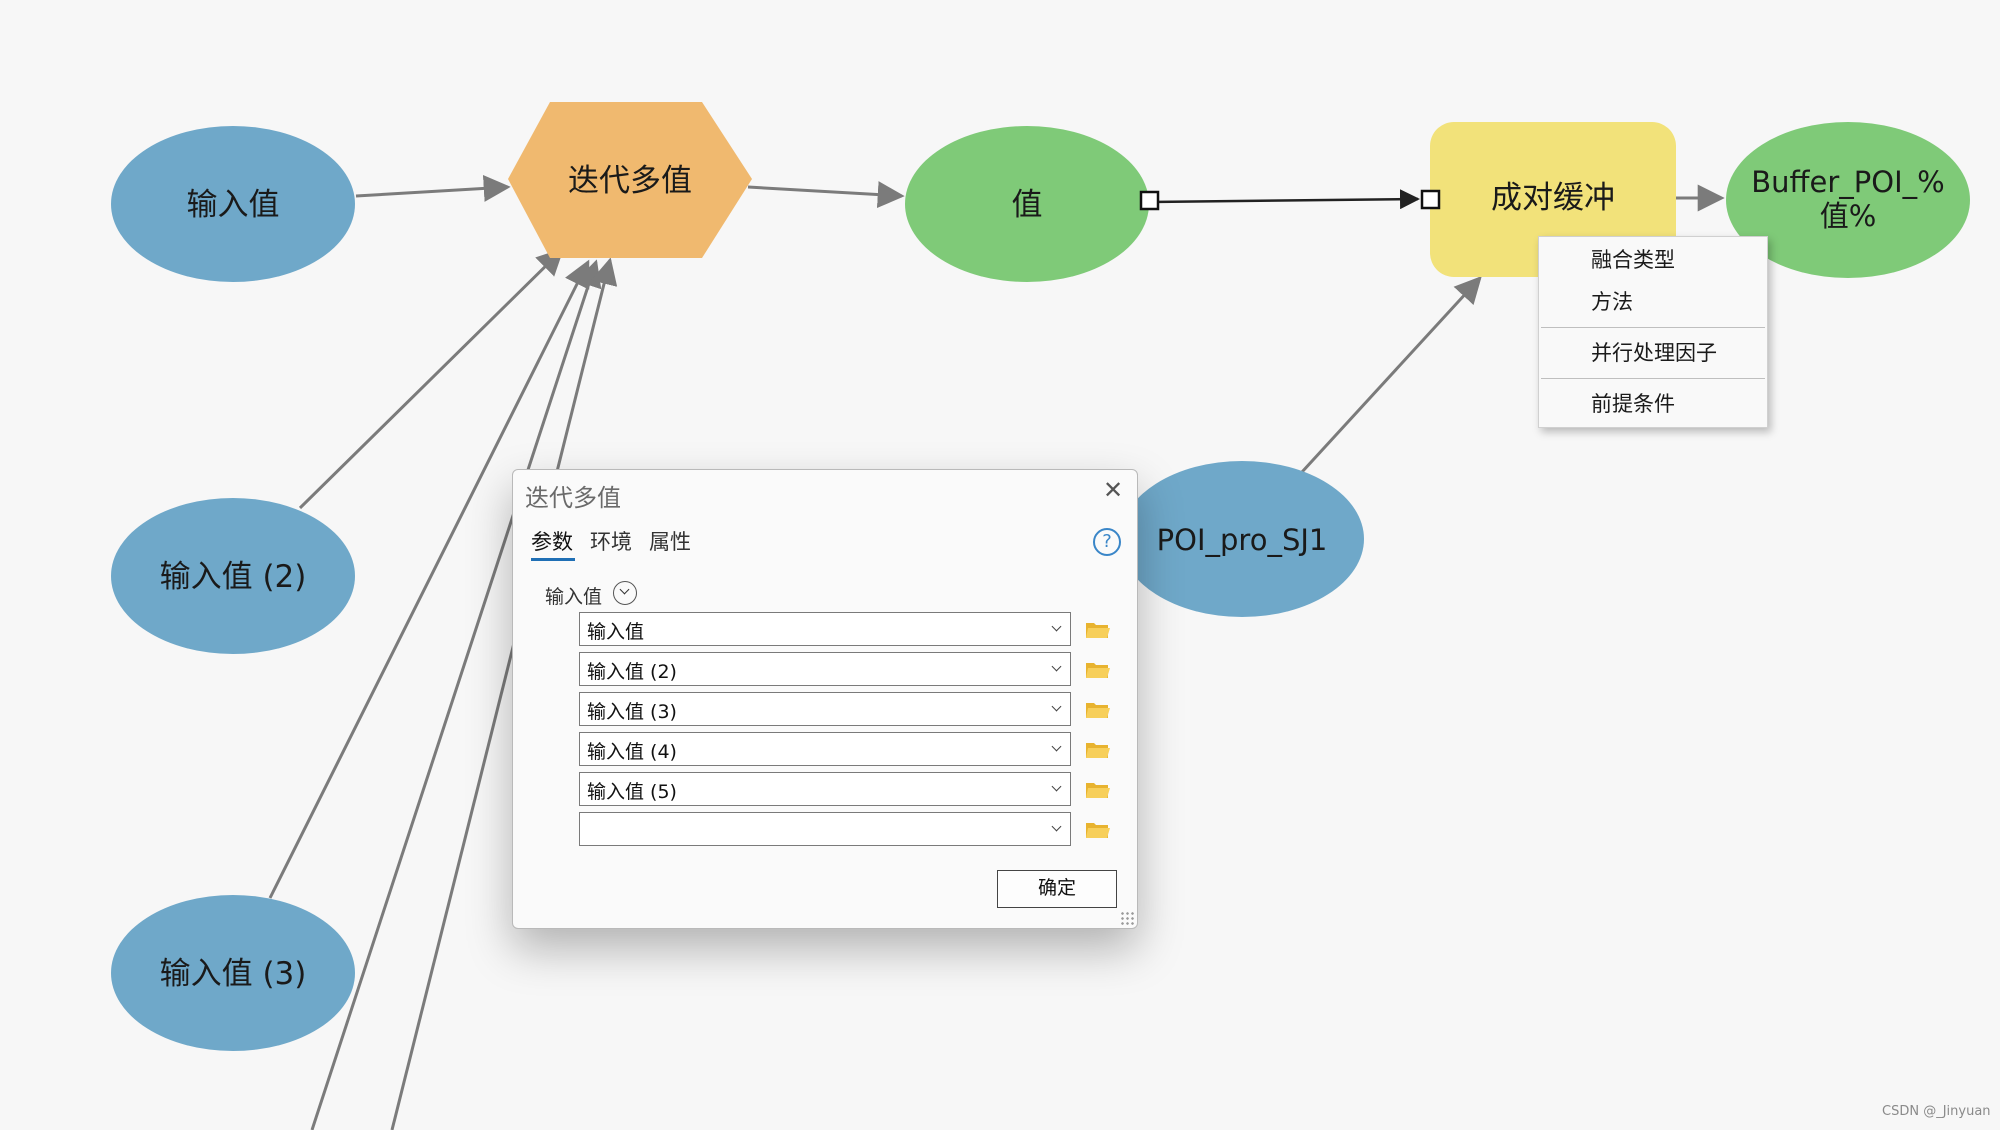 The image size is (2000, 1130). What do you see at coordinates (1149, 200) in the screenshot?
I see `connection-start-handle` at bounding box center [1149, 200].